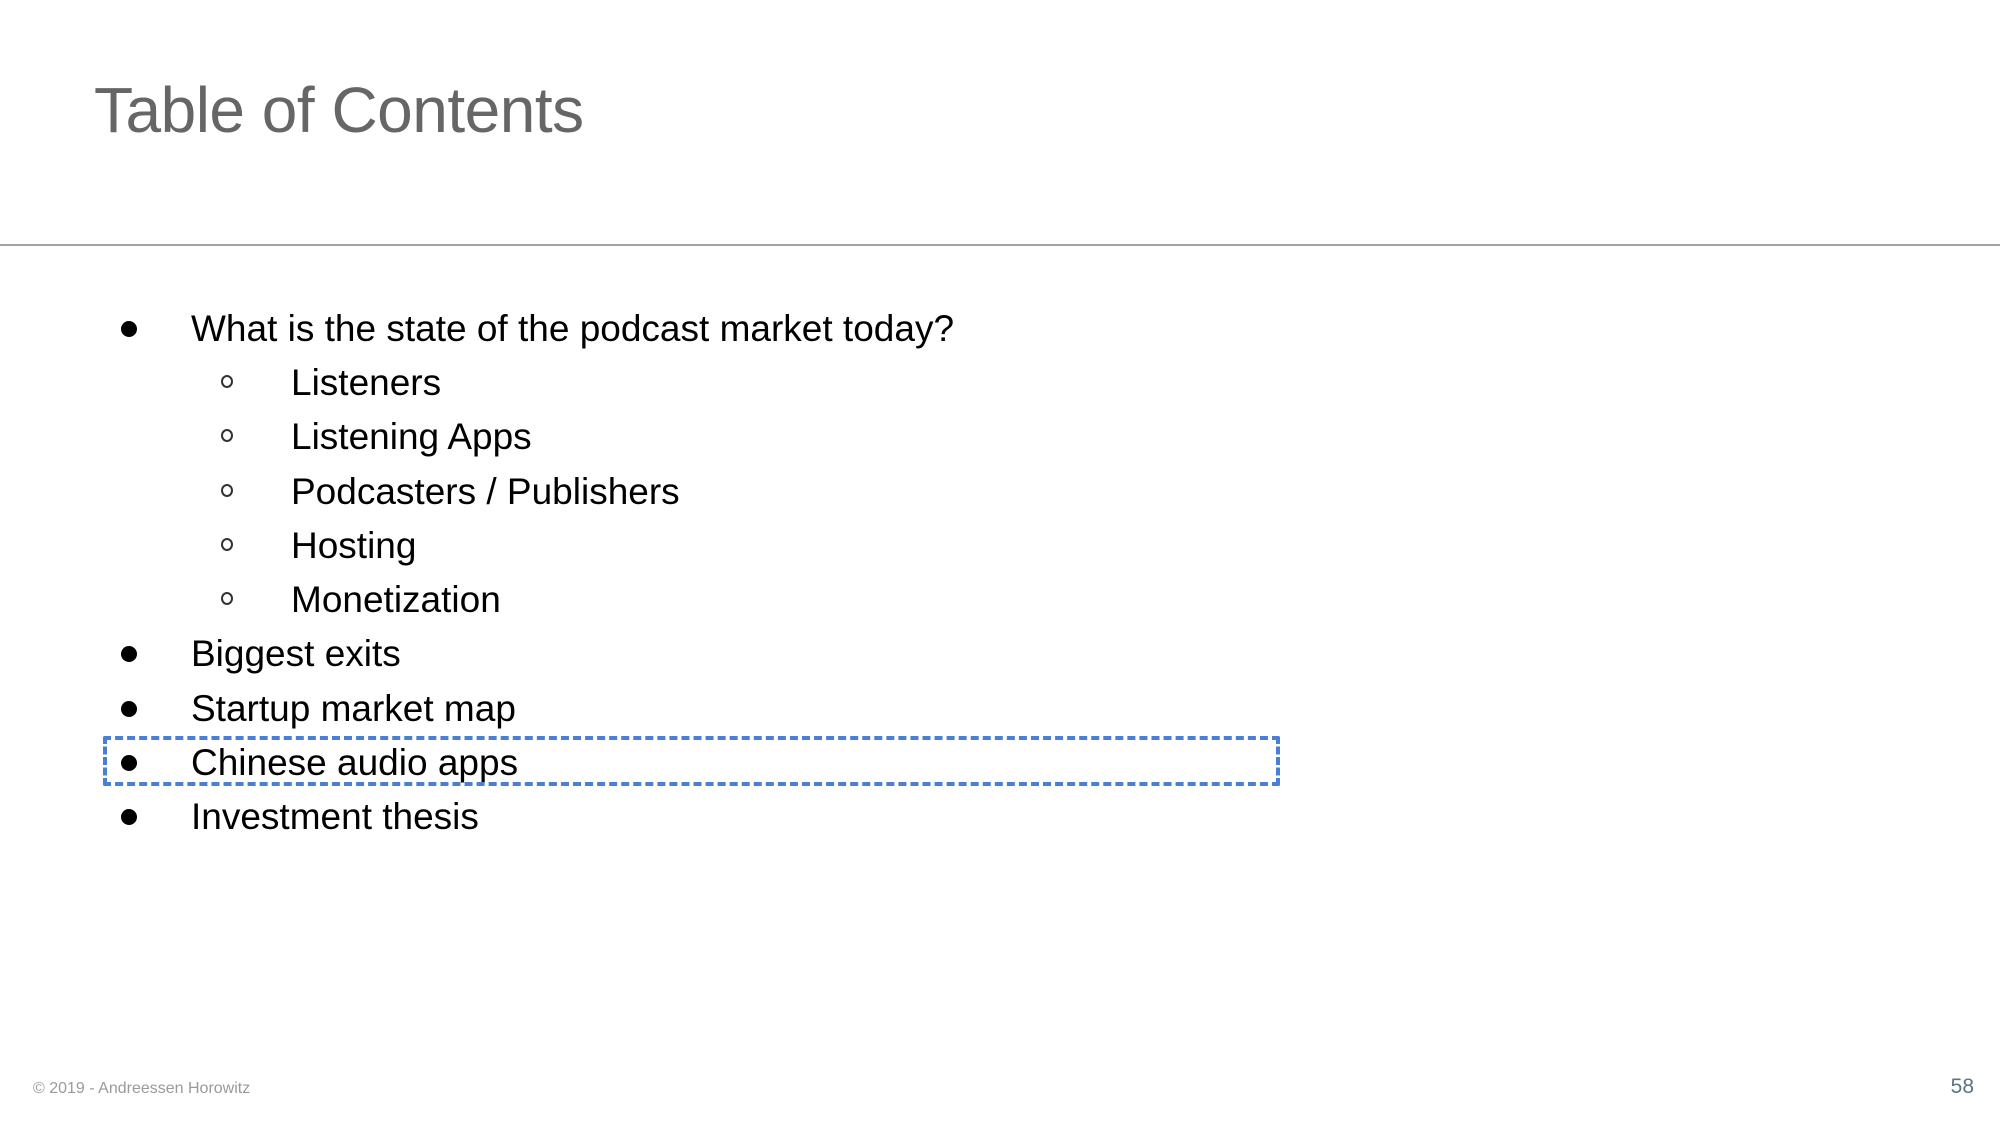 This screenshot has width=2000, height=1125. I want to click on page-number: 58, so click(1962, 1086).